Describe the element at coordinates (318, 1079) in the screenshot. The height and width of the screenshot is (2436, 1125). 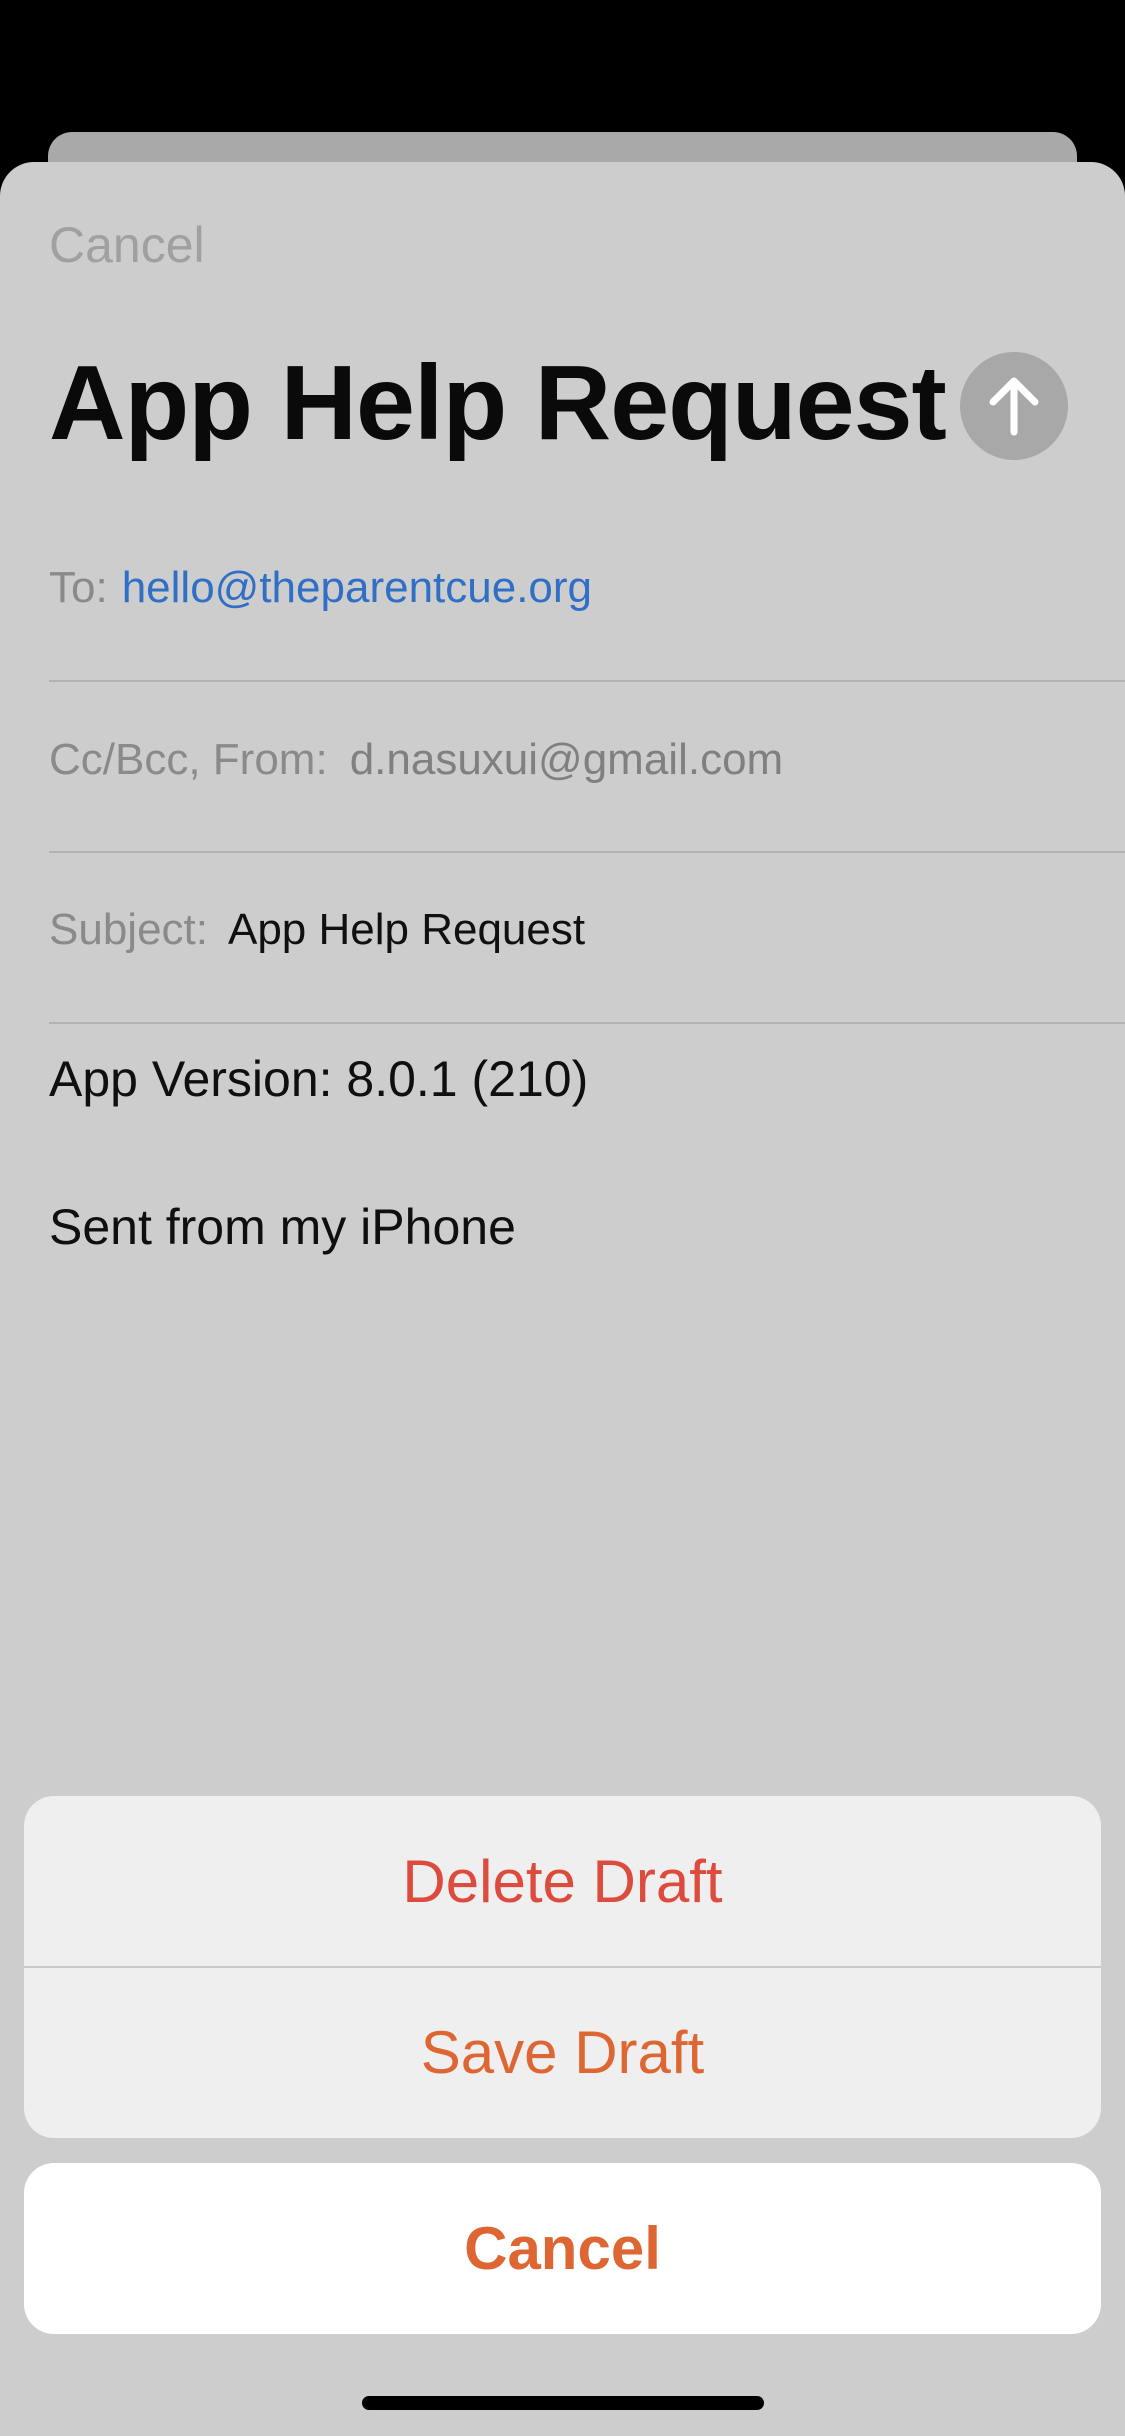
I see `body-app-version: App Version: 8.0.1 (210)` at that location.